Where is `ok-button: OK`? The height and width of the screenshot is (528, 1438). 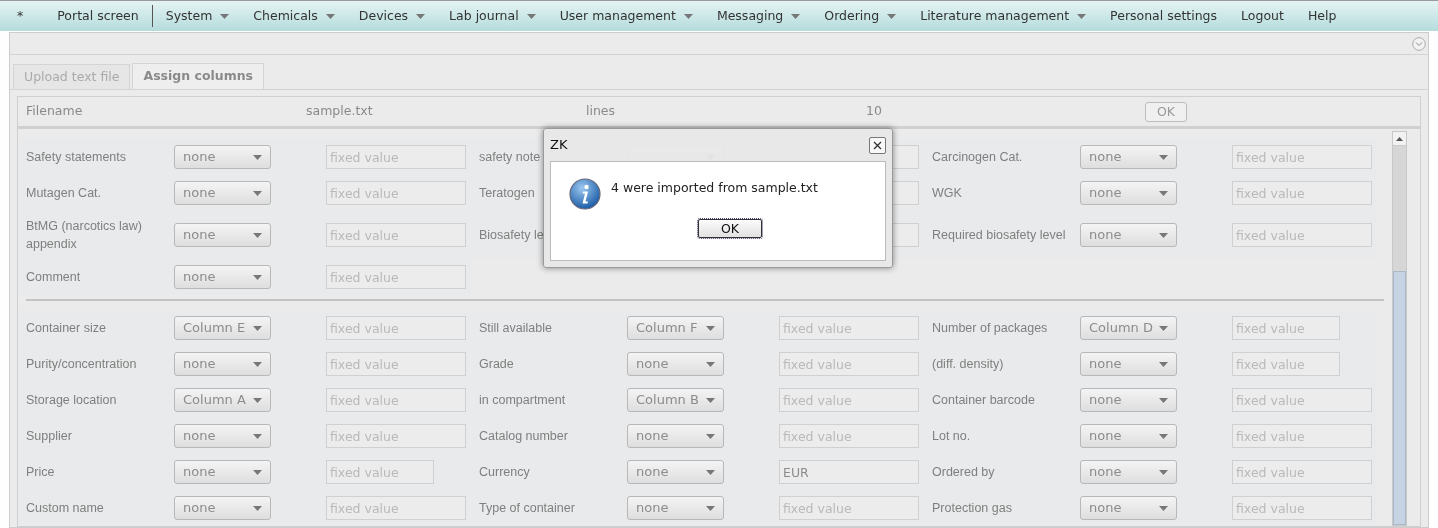 ok-button: OK is located at coordinates (1166, 111).